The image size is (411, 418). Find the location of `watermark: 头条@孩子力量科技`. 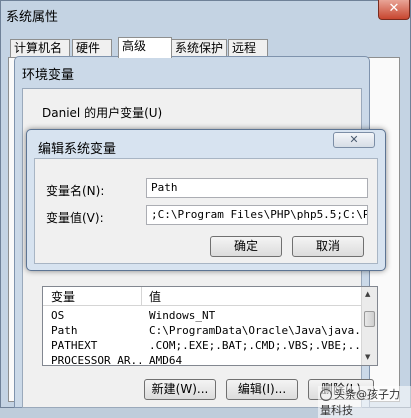

watermark: 头条@孩子力量科技 is located at coordinates (364, 402).